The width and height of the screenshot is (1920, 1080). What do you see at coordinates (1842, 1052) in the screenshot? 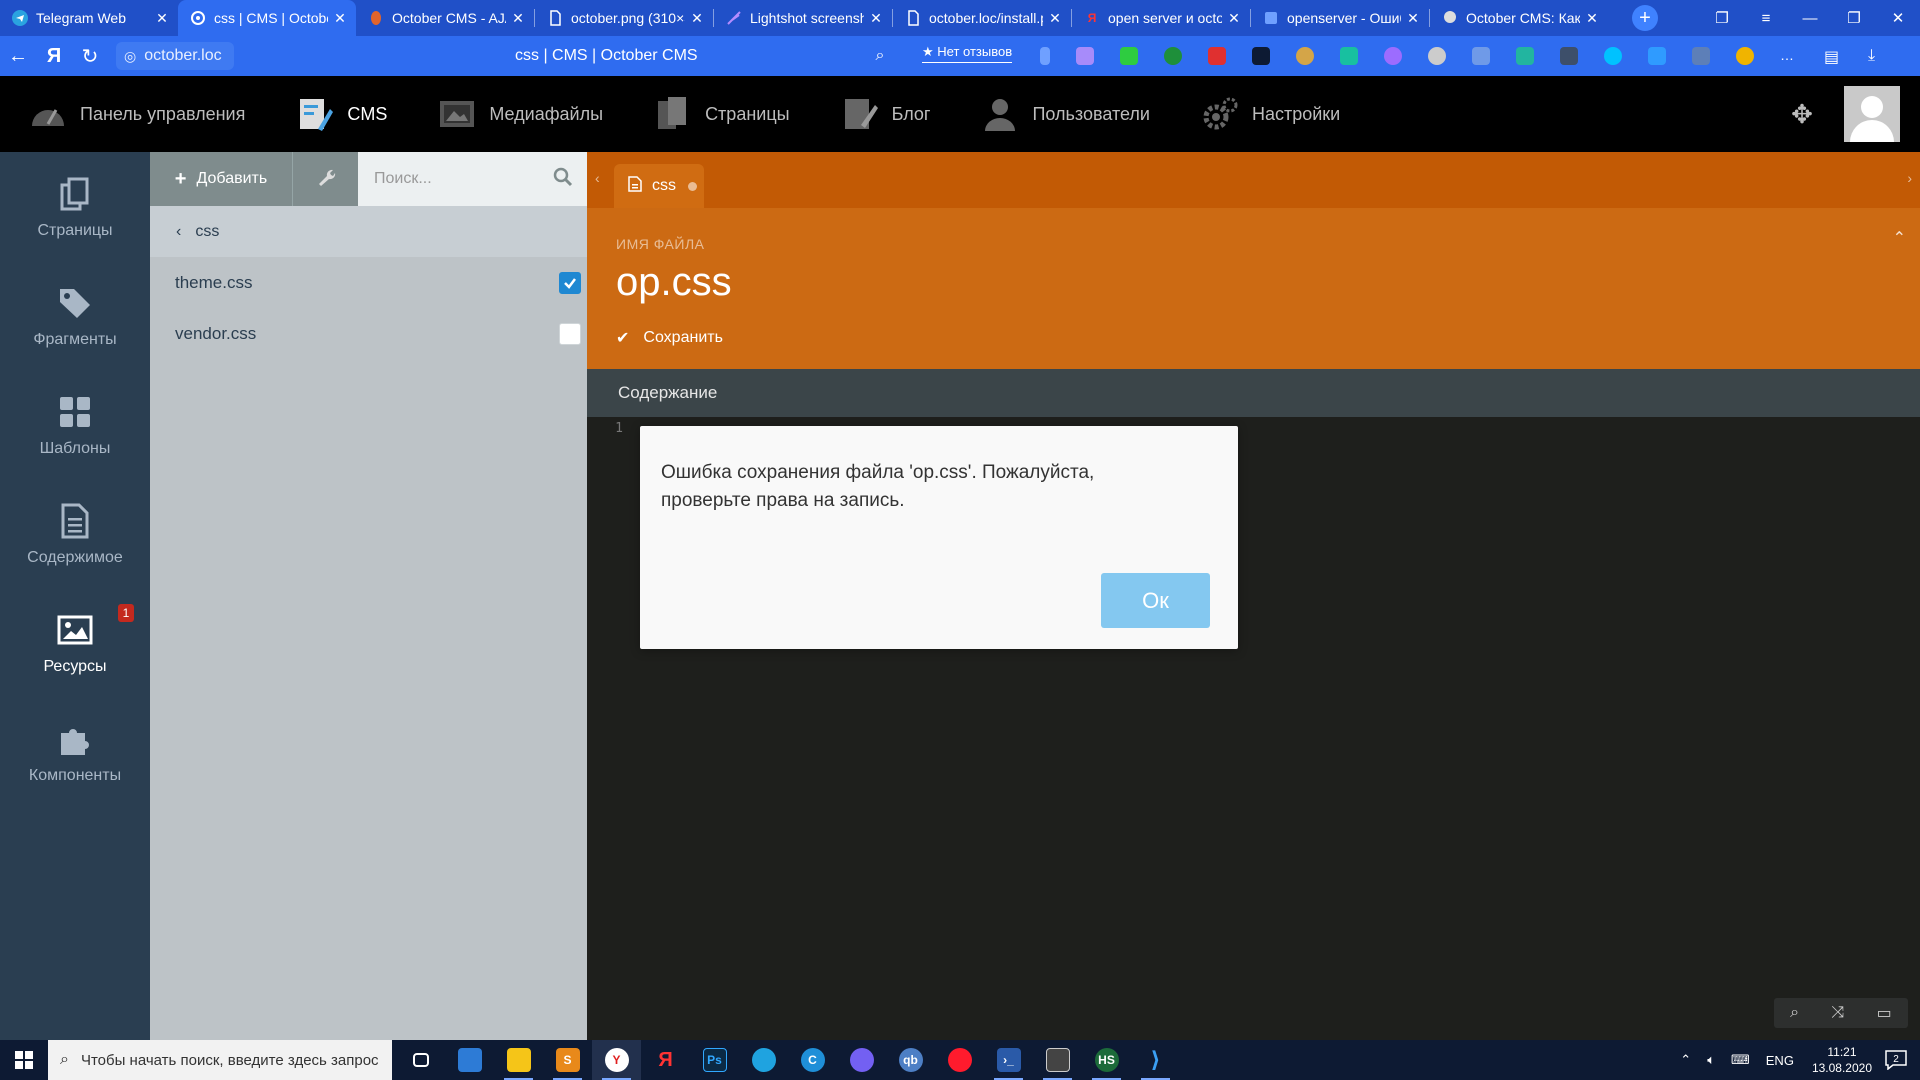
I see `clock-time: 11:21` at bounding box center [1842, 1052].